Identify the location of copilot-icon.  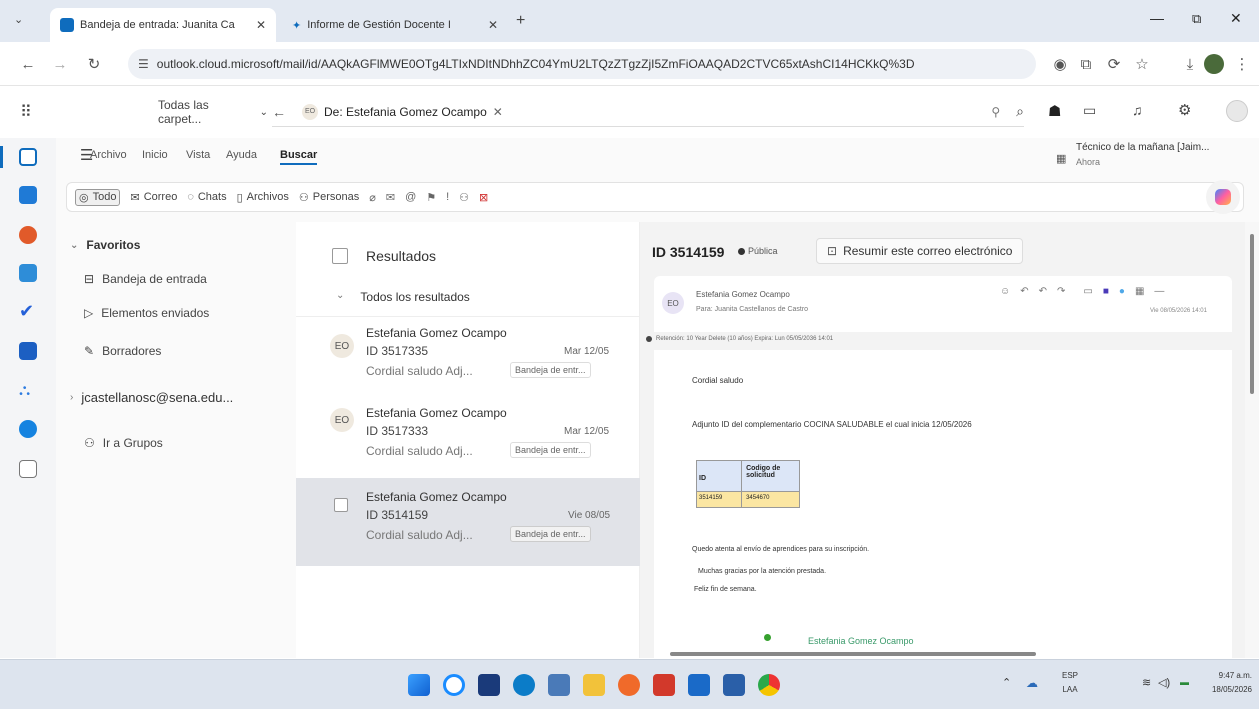
(28, 235).